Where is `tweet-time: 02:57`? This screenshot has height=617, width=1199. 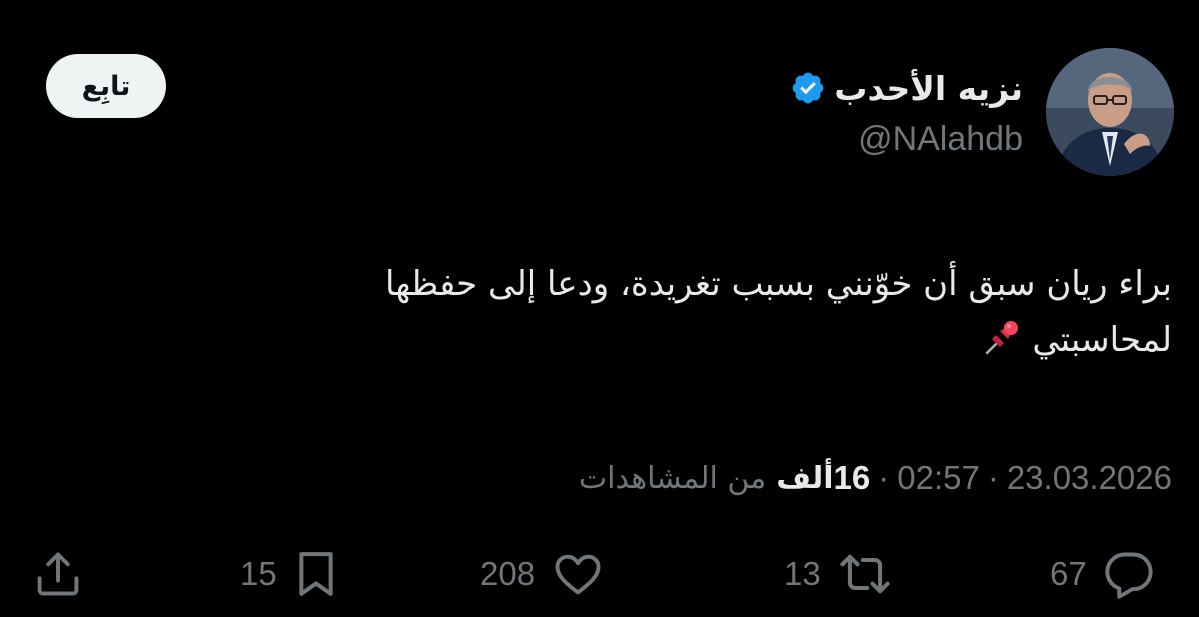
tweet-time: 02:57 is located at coordinates (938, 478).